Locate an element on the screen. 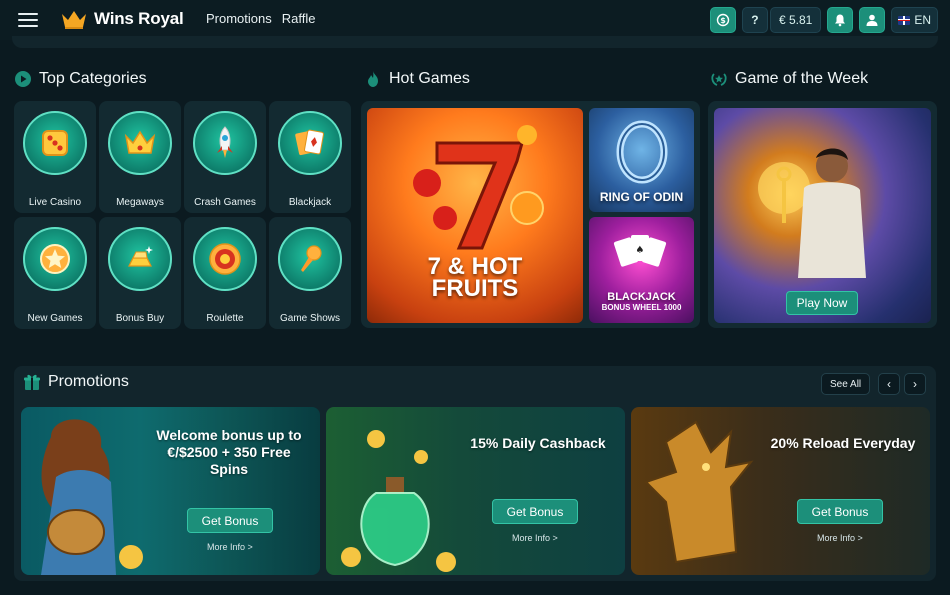 This screenshot has height=595, width=950. question-icon: ? is located at coordinates (755, 20).